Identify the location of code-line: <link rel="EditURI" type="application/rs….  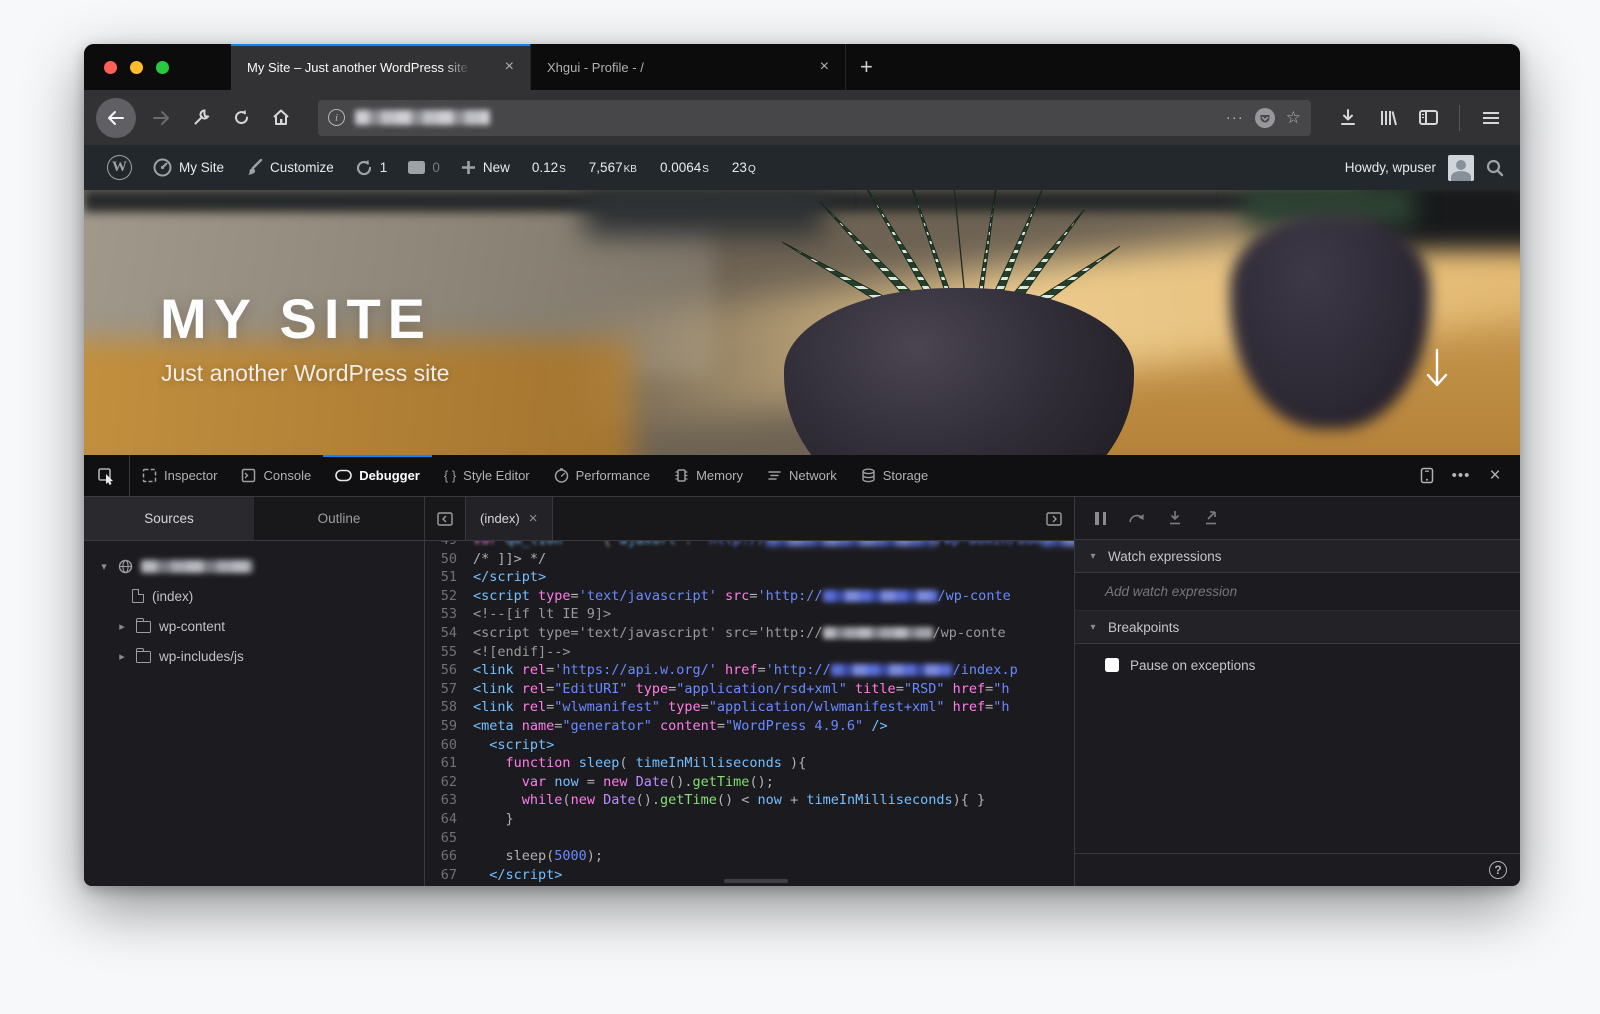
(773, 689).